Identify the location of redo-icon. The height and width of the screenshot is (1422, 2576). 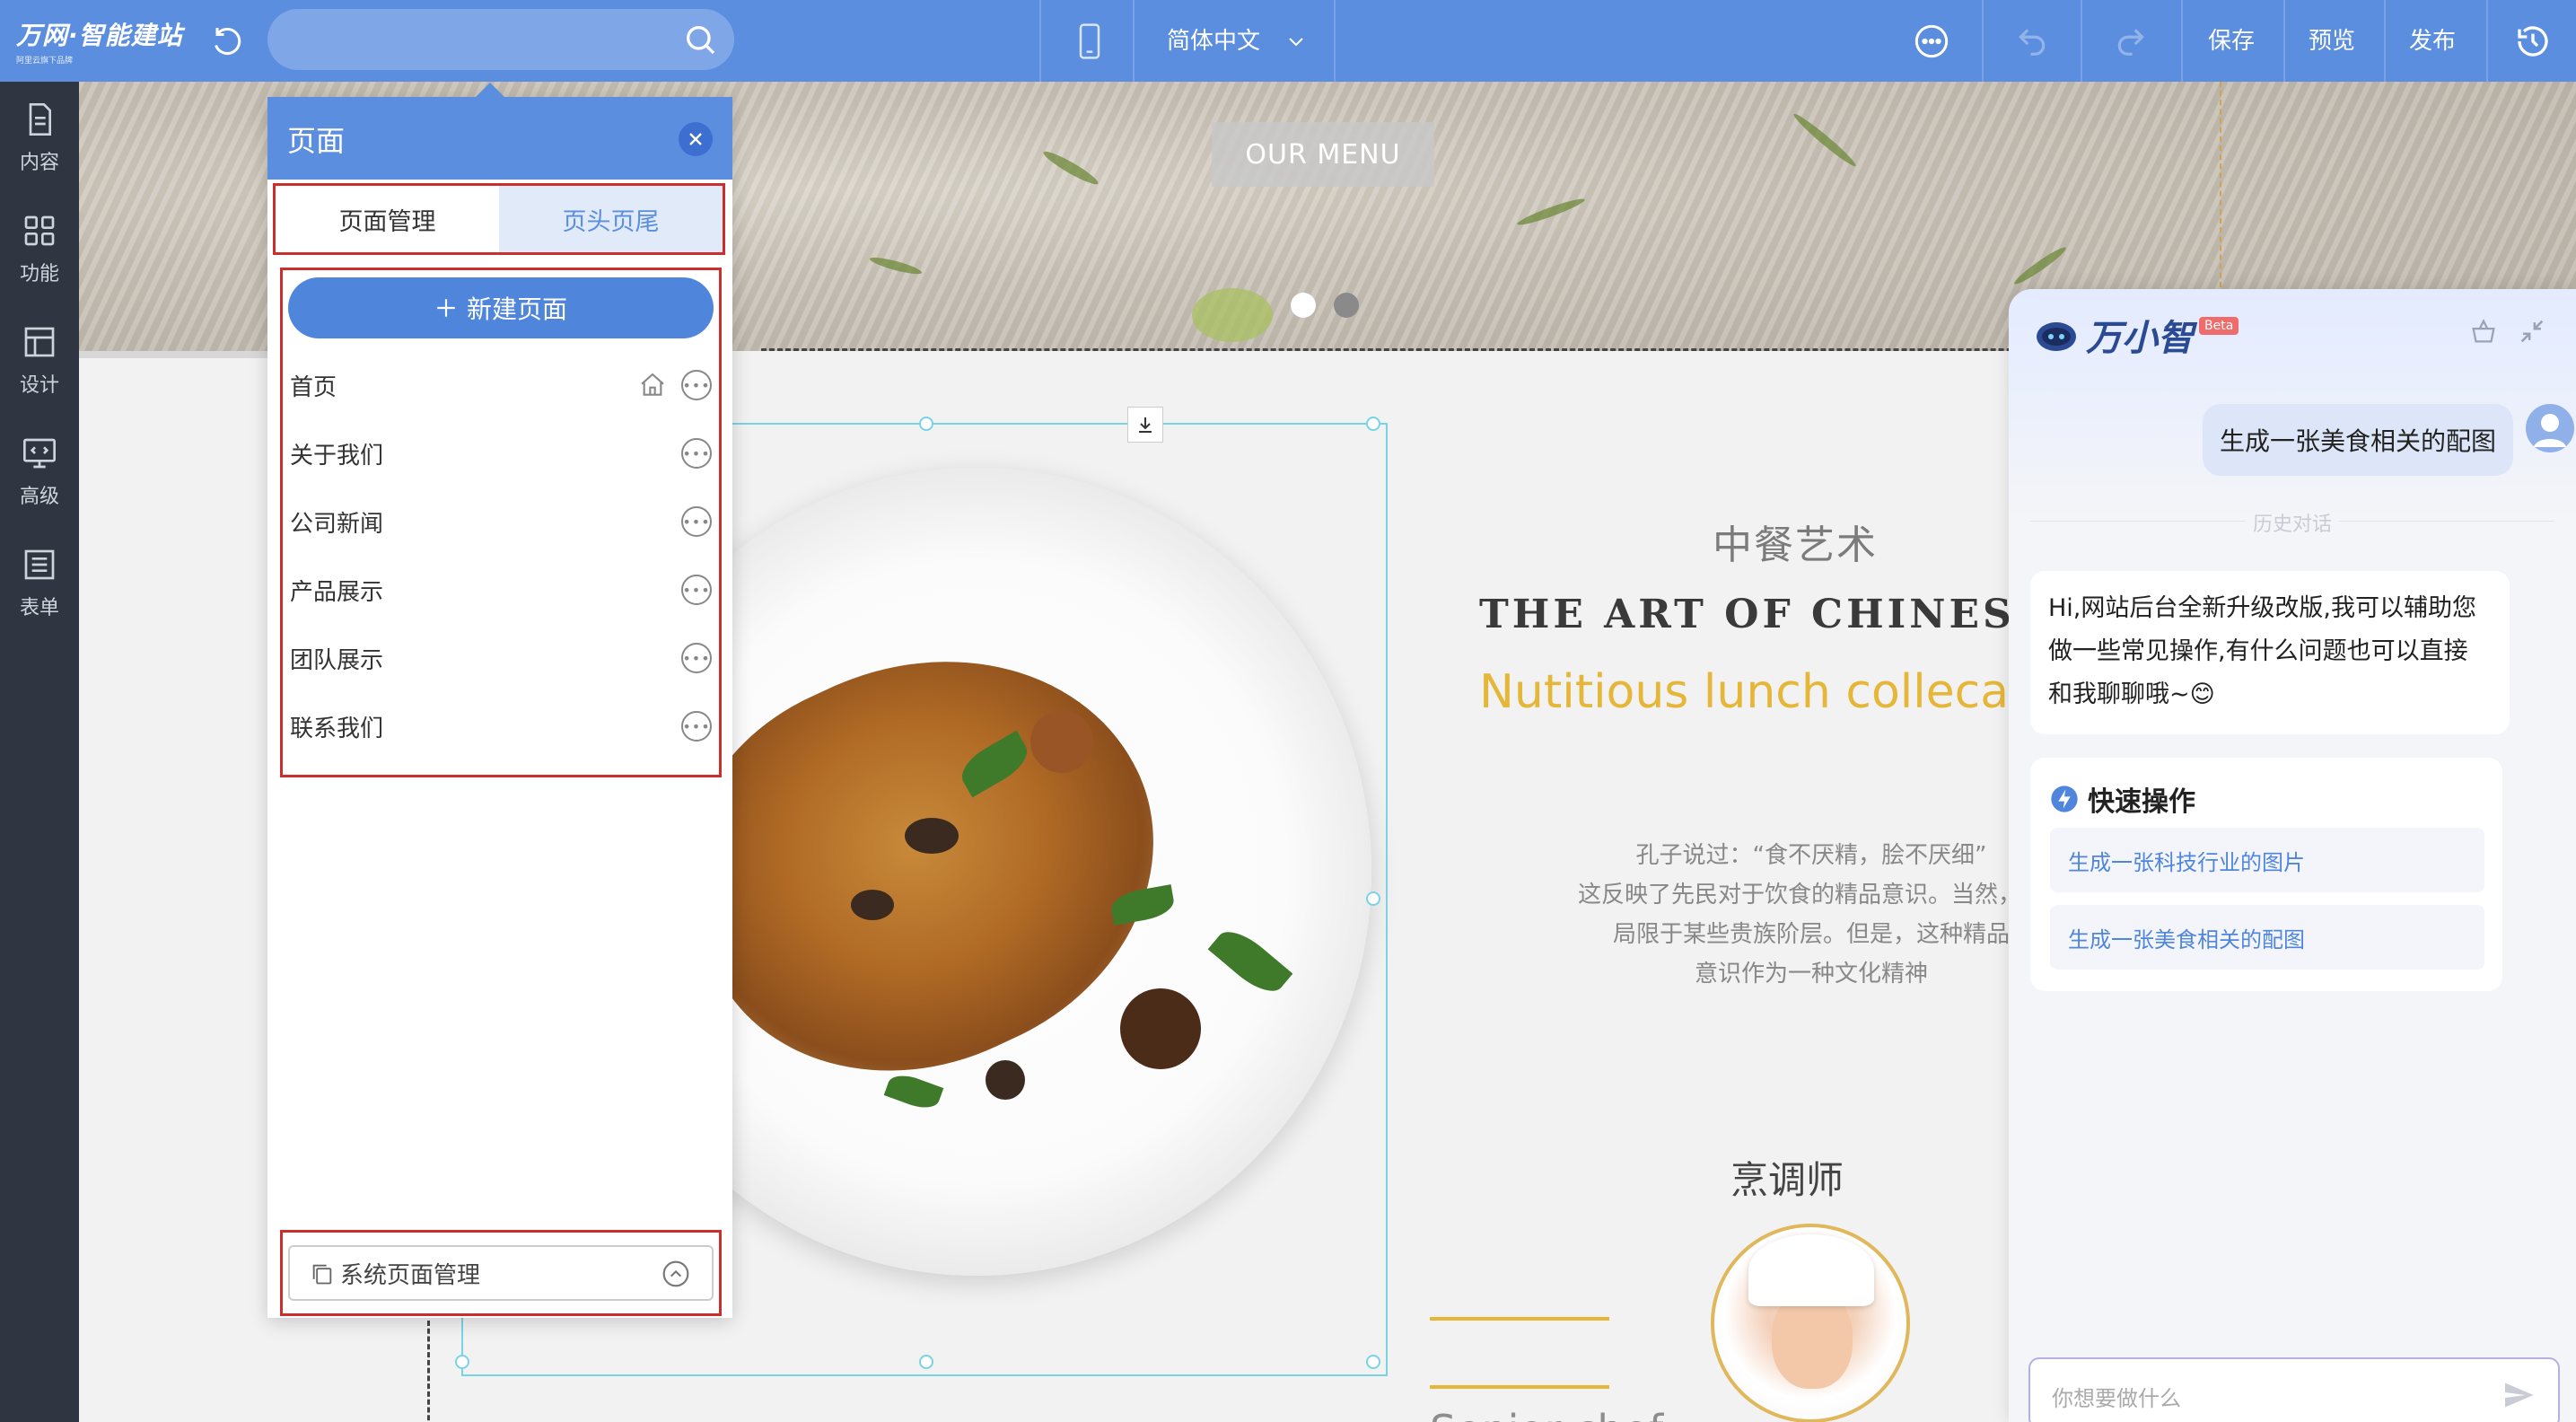
(2131, 41).